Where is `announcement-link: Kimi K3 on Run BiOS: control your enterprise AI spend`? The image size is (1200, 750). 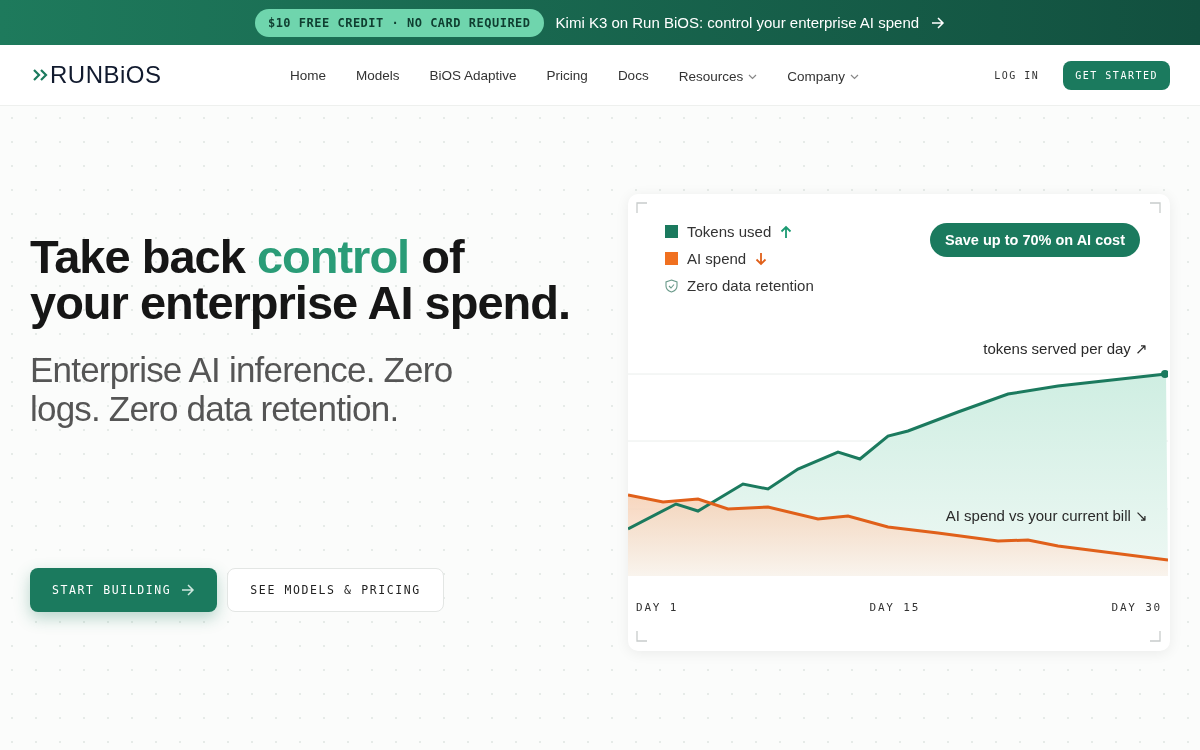 announcement-link: Kimi K3 on Run BiOS: control your enterprise AI spend is located at coordinates (750, 22).